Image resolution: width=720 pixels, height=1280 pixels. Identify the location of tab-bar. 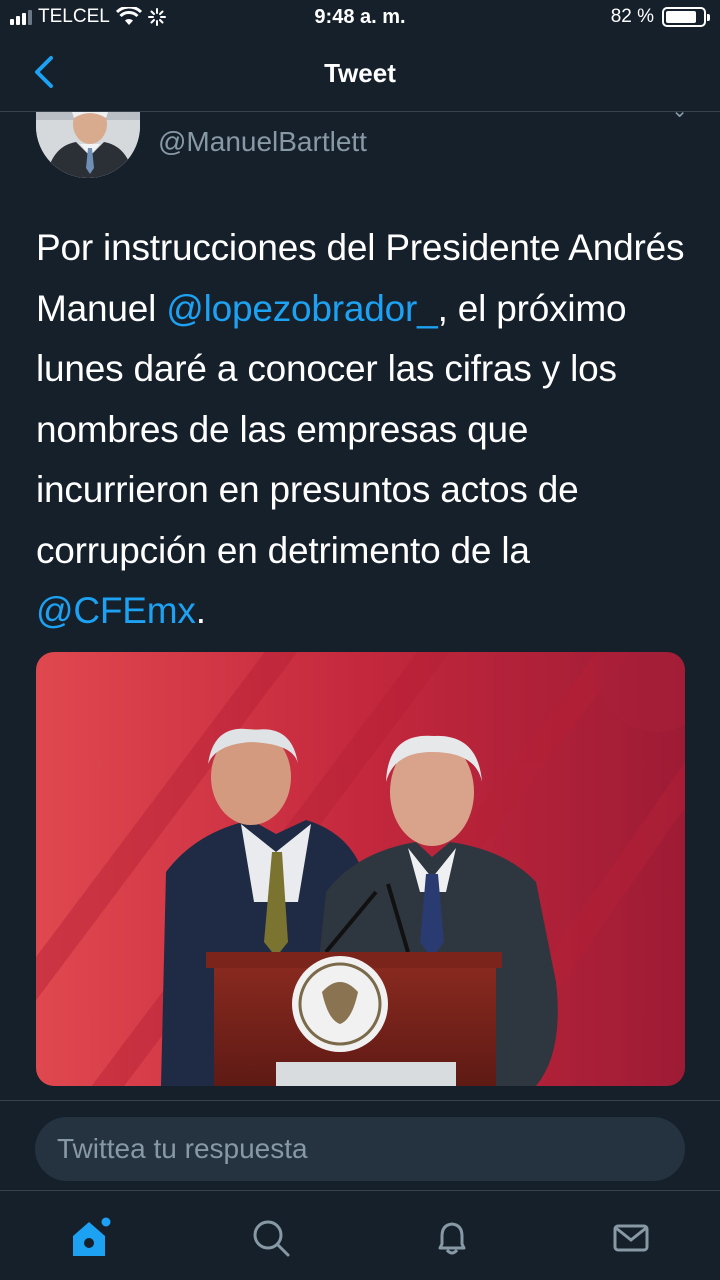
(360, 1235).